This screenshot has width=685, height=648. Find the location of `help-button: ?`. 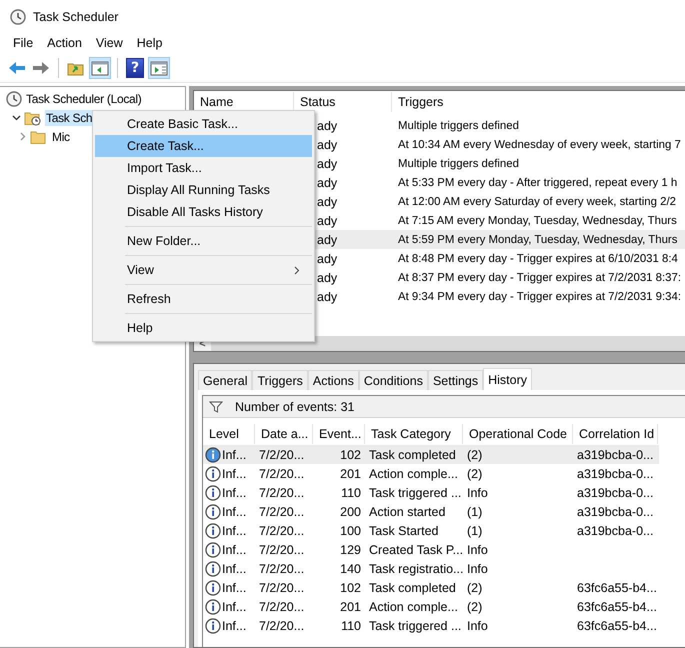

help-button: ? is located at coordinates (135, 68).